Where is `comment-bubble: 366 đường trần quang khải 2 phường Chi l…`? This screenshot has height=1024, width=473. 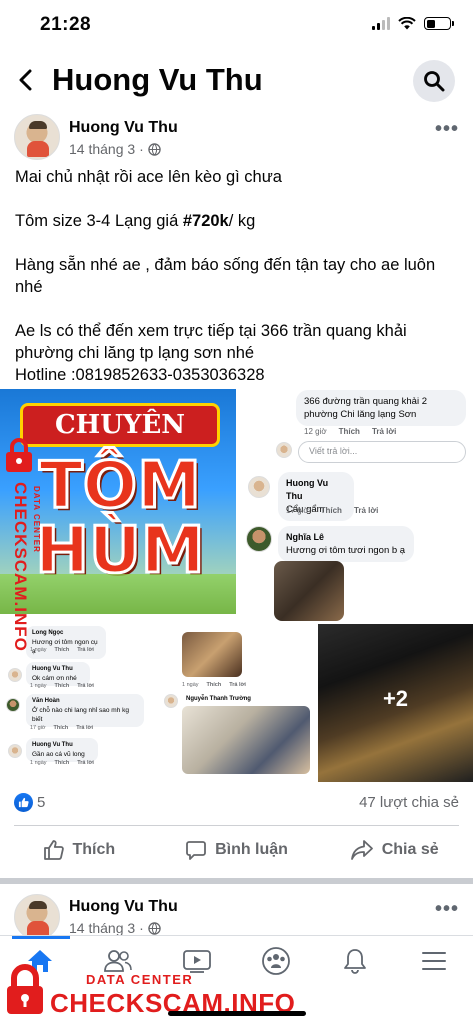
comment-bubble: 366 đường trần quang khải 2 phường Chi l… is located at coordinates (381, 408).